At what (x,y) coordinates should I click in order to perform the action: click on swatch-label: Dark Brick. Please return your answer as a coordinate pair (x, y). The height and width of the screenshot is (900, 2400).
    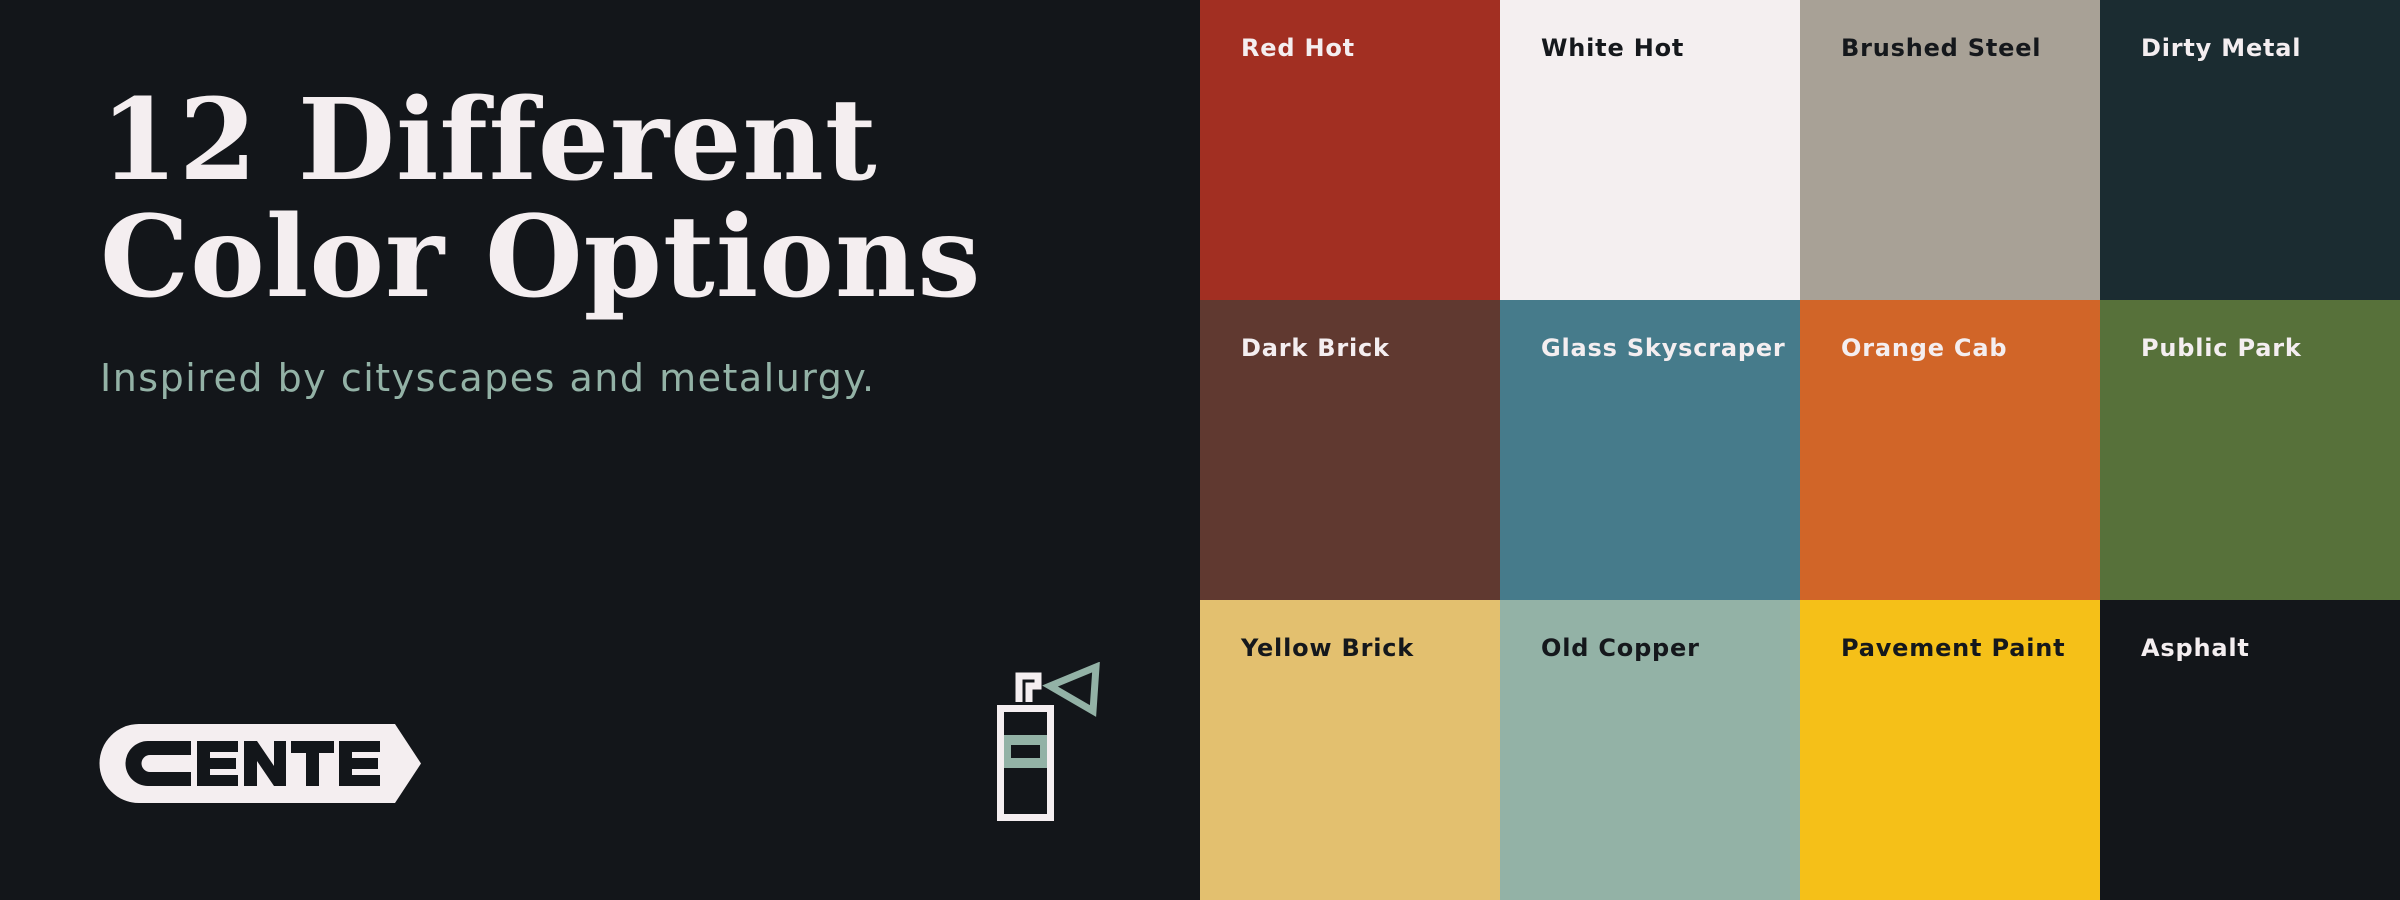
    Looking at the image, I should click on (1315, 348).